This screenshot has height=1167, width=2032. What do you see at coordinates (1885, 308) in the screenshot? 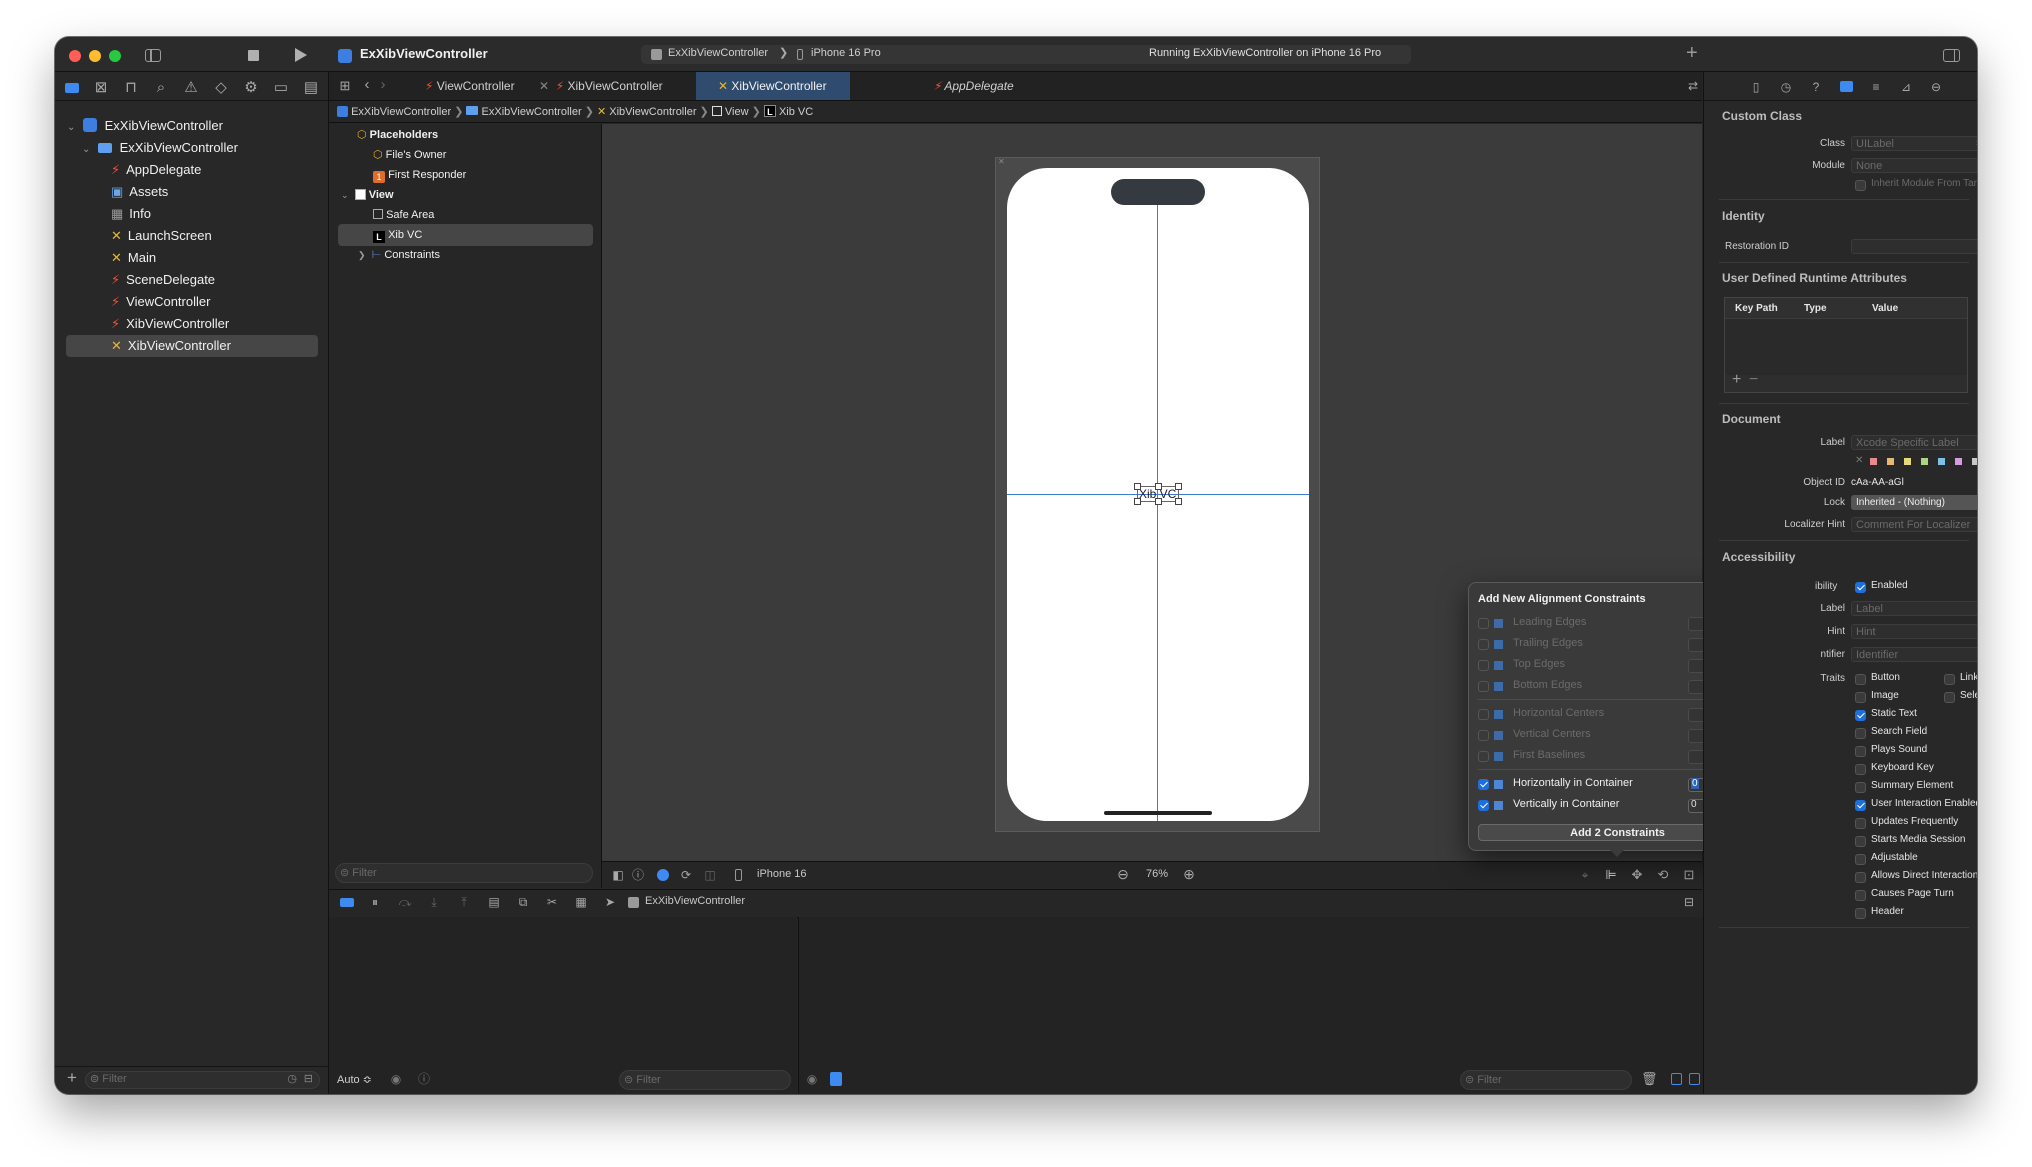
I see `column-header: Value` at bounding box center [1885, 308].